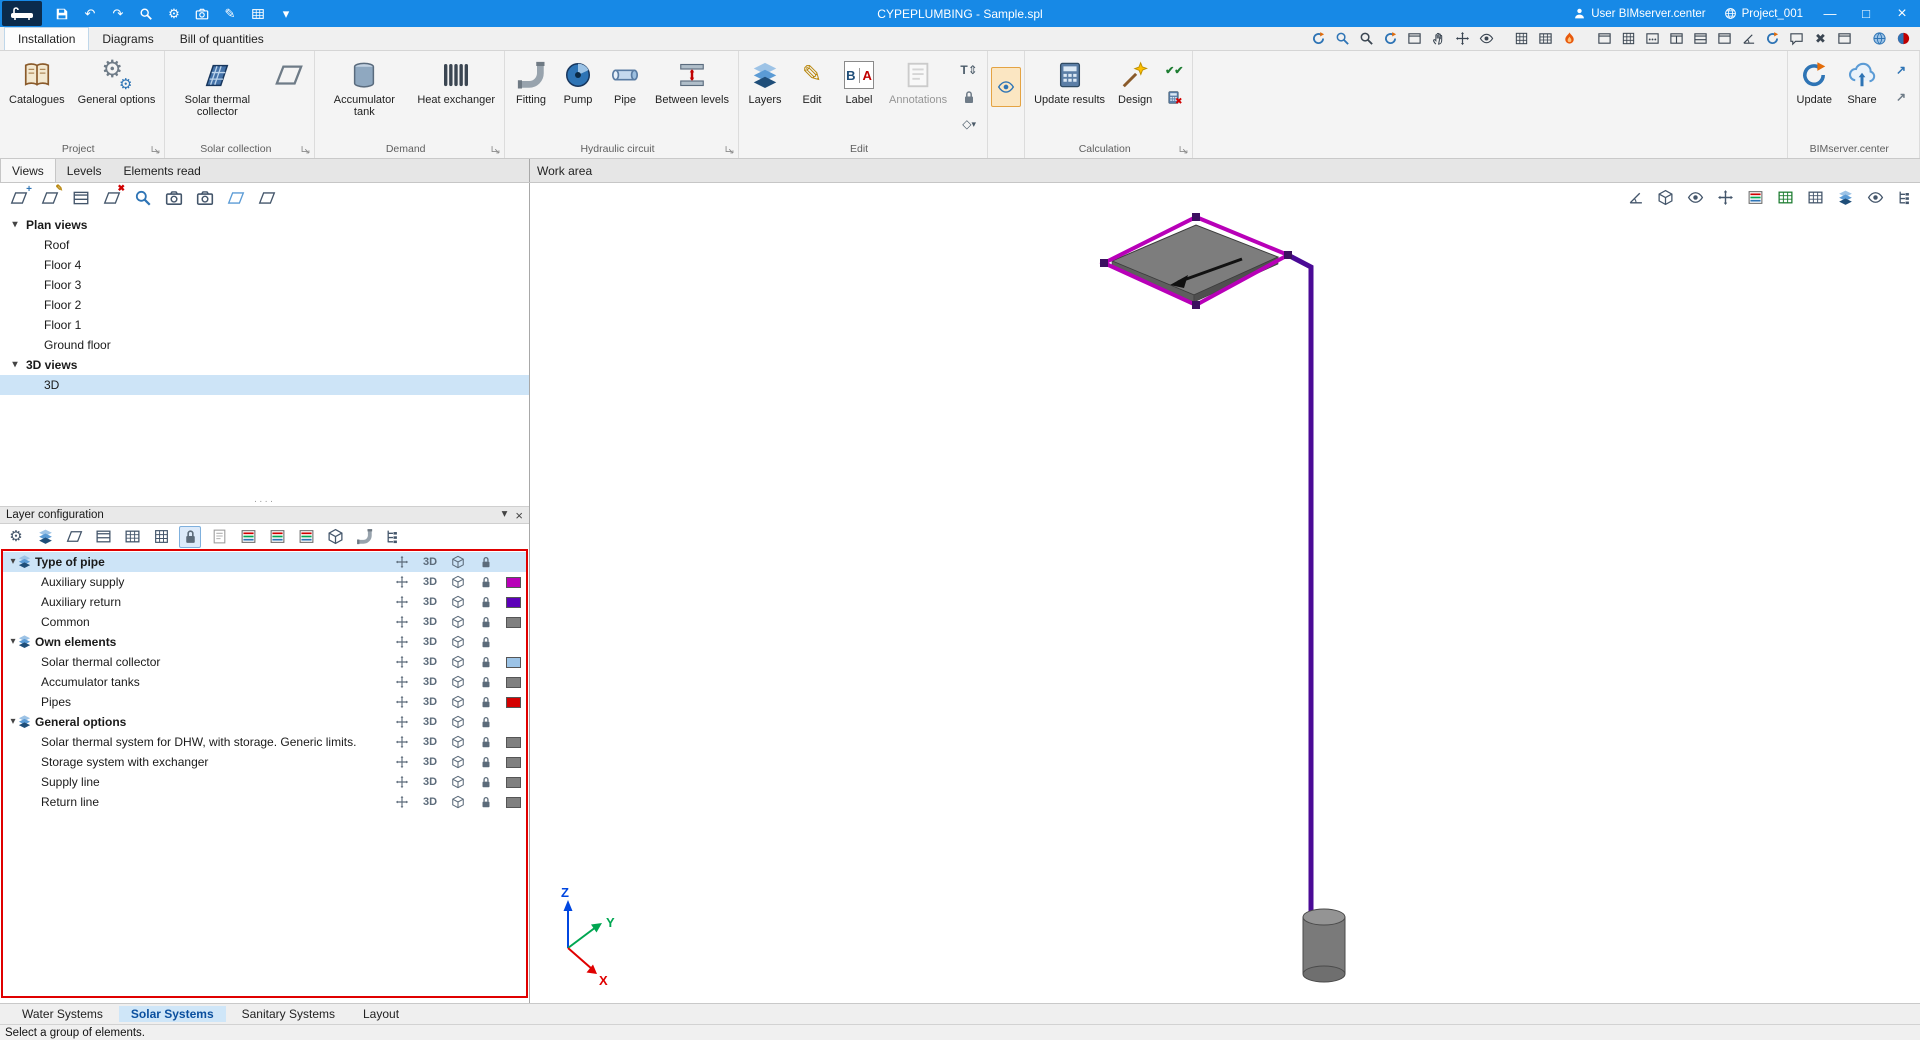 This screenshot has height=1040, width=1920. Describe the element at coordinates (692, 96) in the screenshot. I see `between-levels-button: Between levels` at that location.